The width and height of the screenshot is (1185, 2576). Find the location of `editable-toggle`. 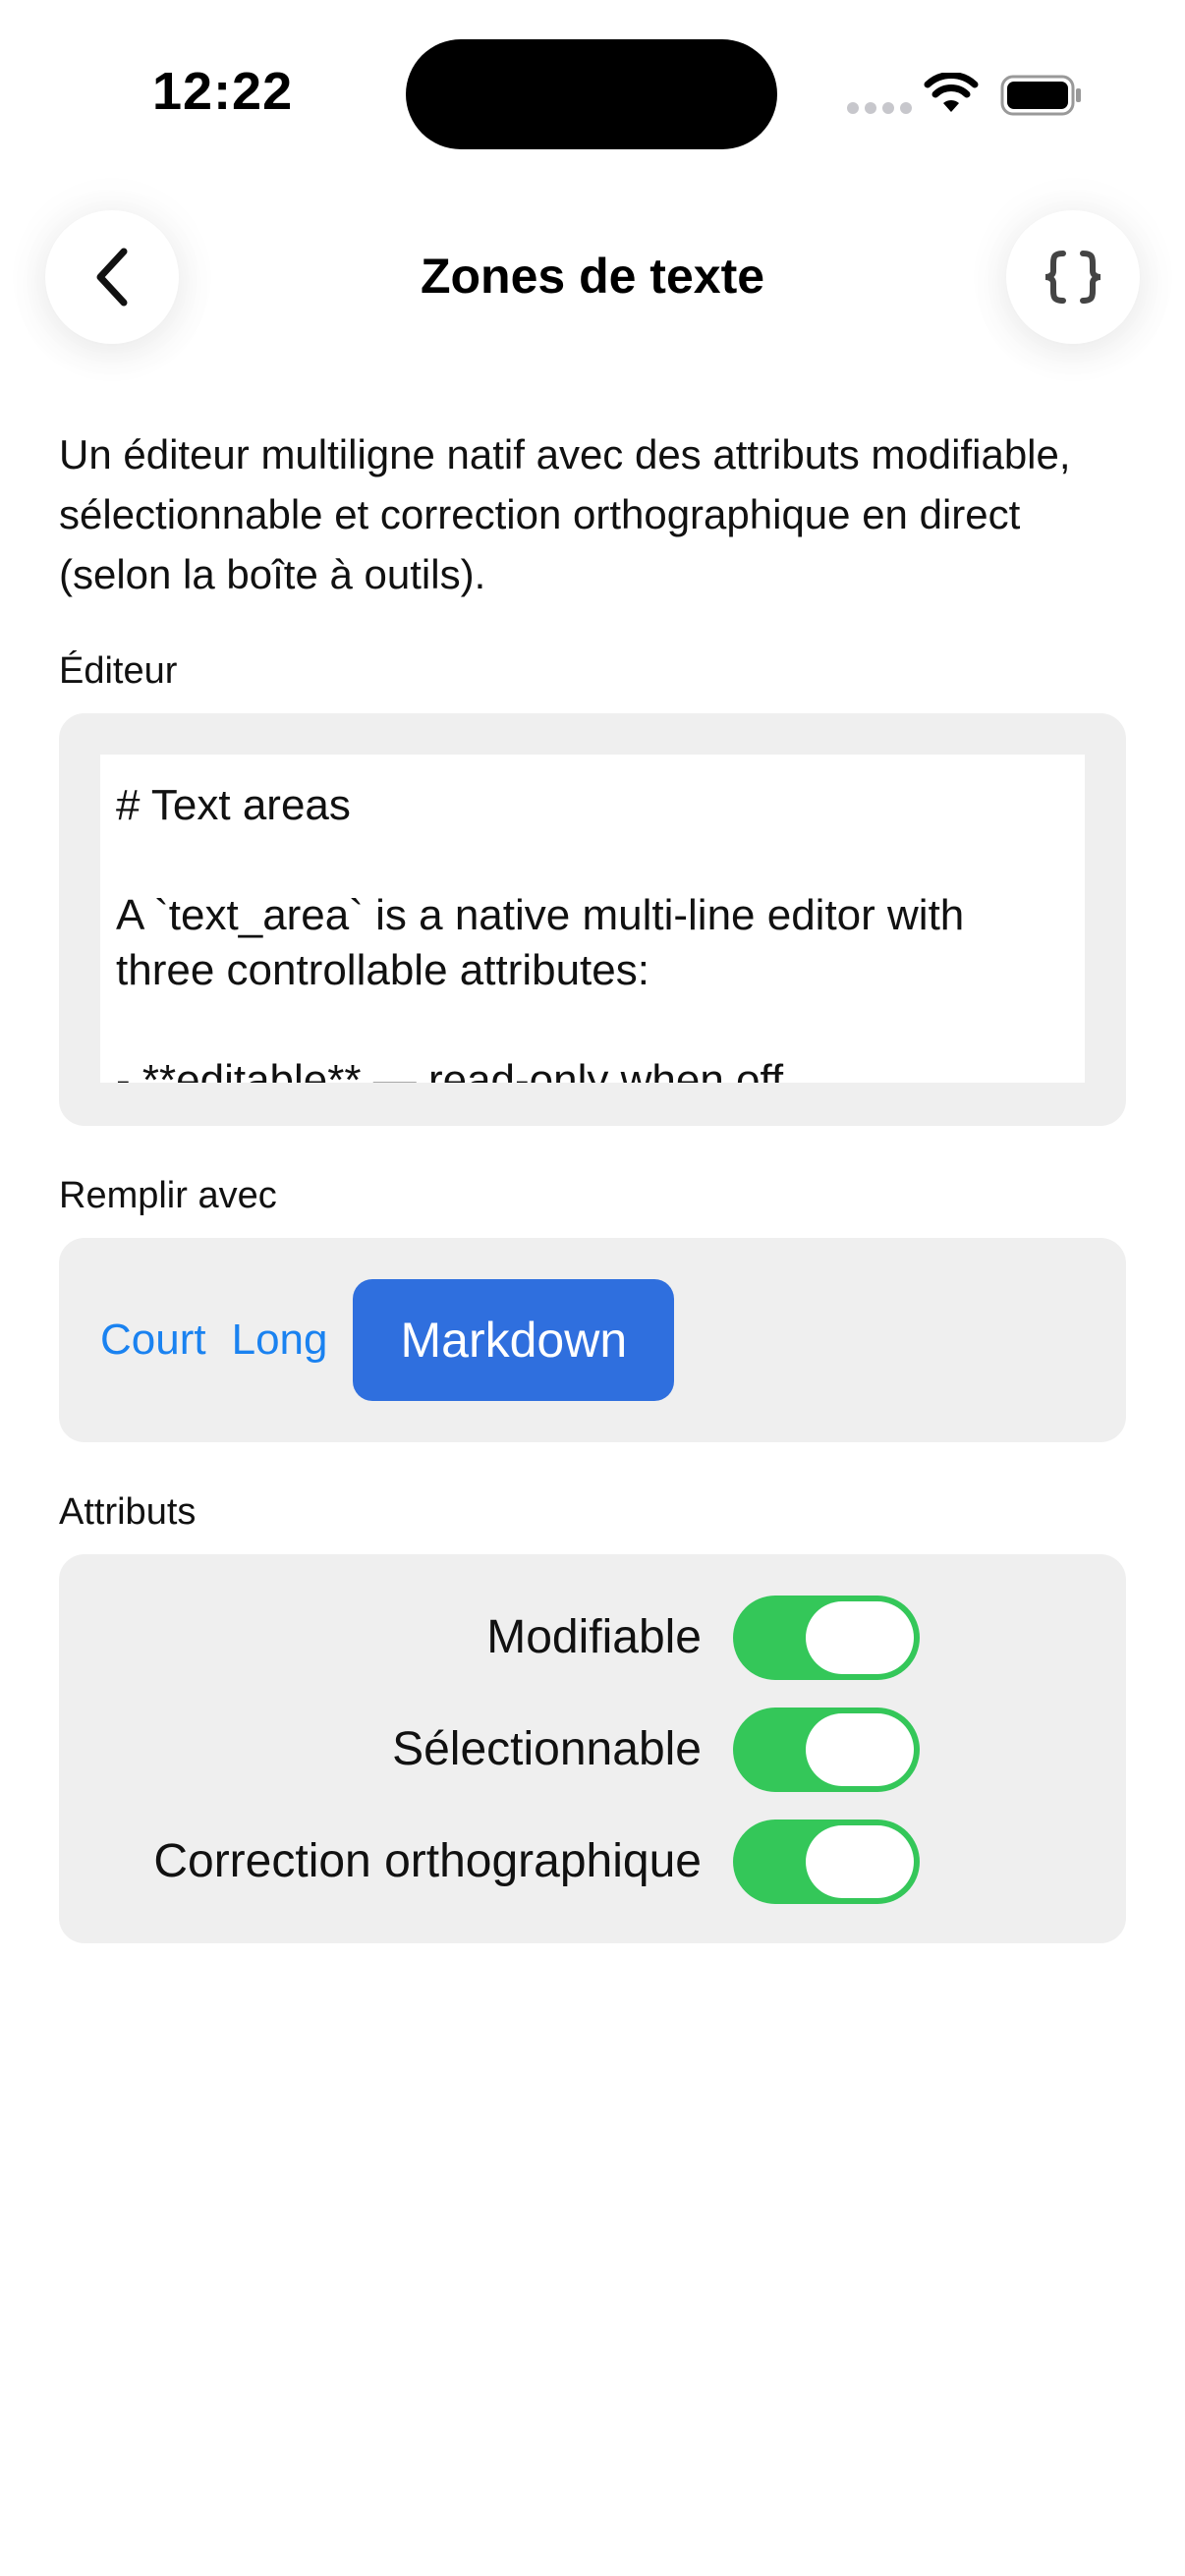

editable-toggle is located at coordinates (827, 1638).